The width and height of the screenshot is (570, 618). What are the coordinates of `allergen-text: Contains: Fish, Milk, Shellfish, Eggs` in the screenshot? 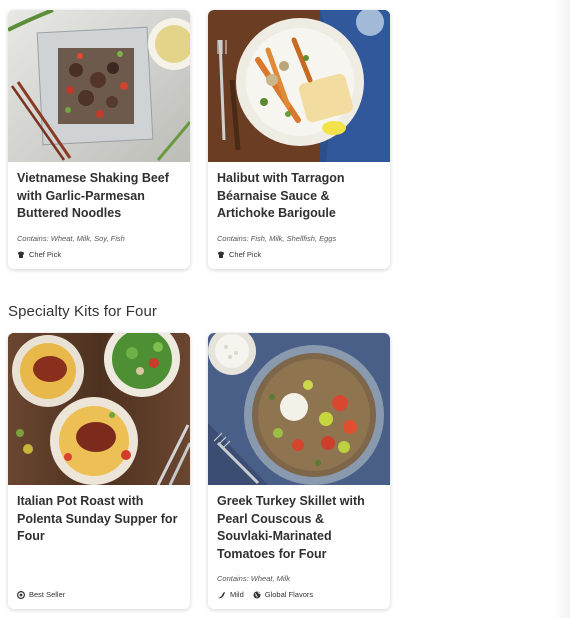 It's located at (277, 238).